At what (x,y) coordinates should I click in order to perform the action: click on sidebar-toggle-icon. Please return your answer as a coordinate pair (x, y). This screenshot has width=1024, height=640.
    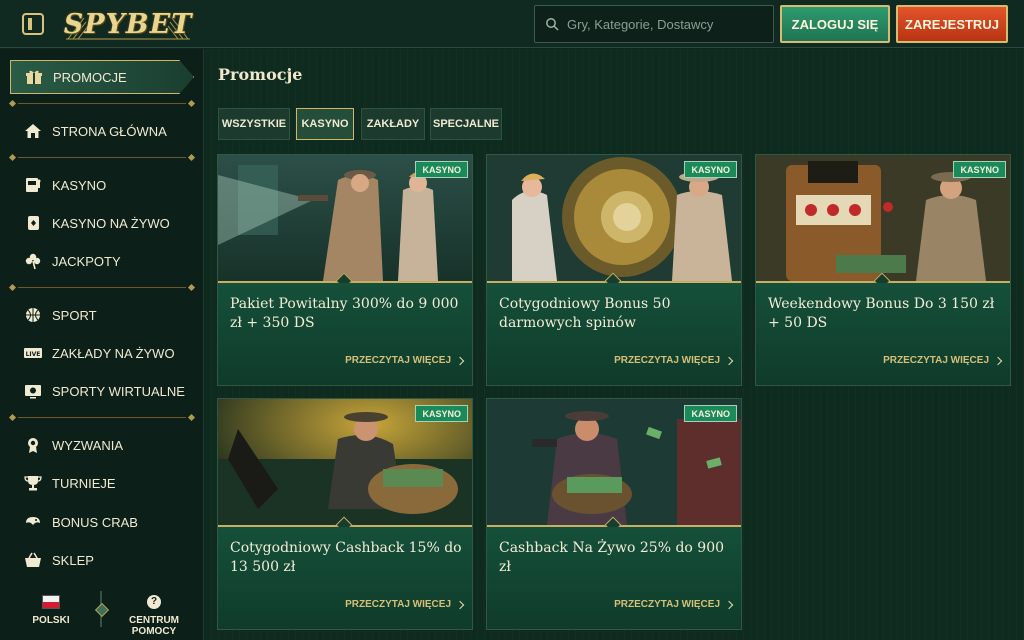
    Looking at the image, I should click on (33, 24).